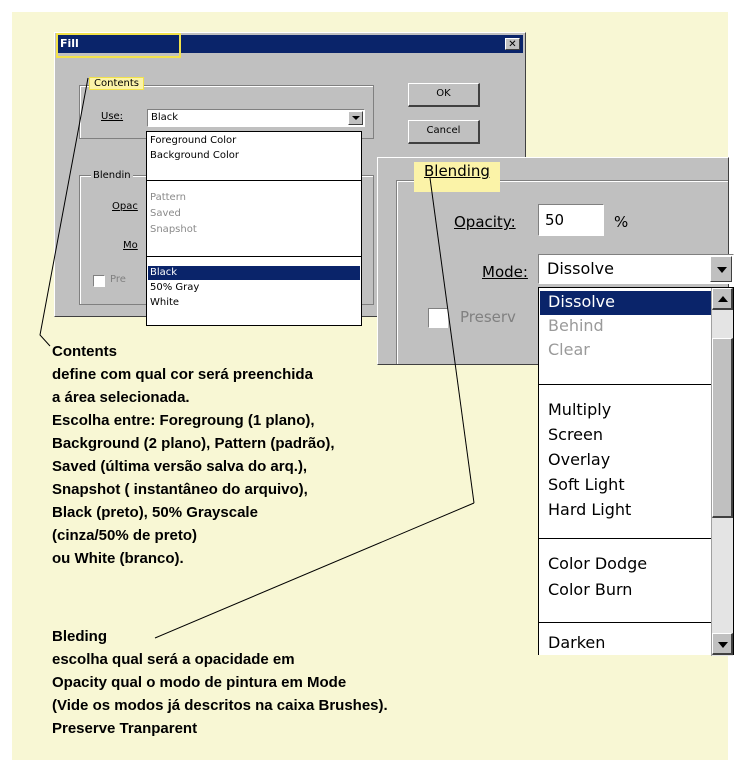 The height and width of the screenshot is (772, 740). Describe the element at coordinates (485, 222) in the screenshot. I see `opacity-label: Opacity:` at that location.